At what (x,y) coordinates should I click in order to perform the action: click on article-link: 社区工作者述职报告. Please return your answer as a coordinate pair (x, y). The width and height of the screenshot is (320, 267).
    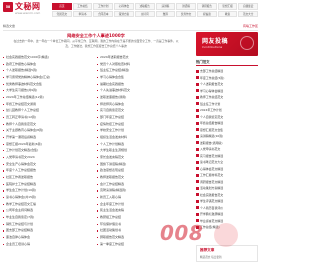
    Looking at the image, I should click on (49, 177).